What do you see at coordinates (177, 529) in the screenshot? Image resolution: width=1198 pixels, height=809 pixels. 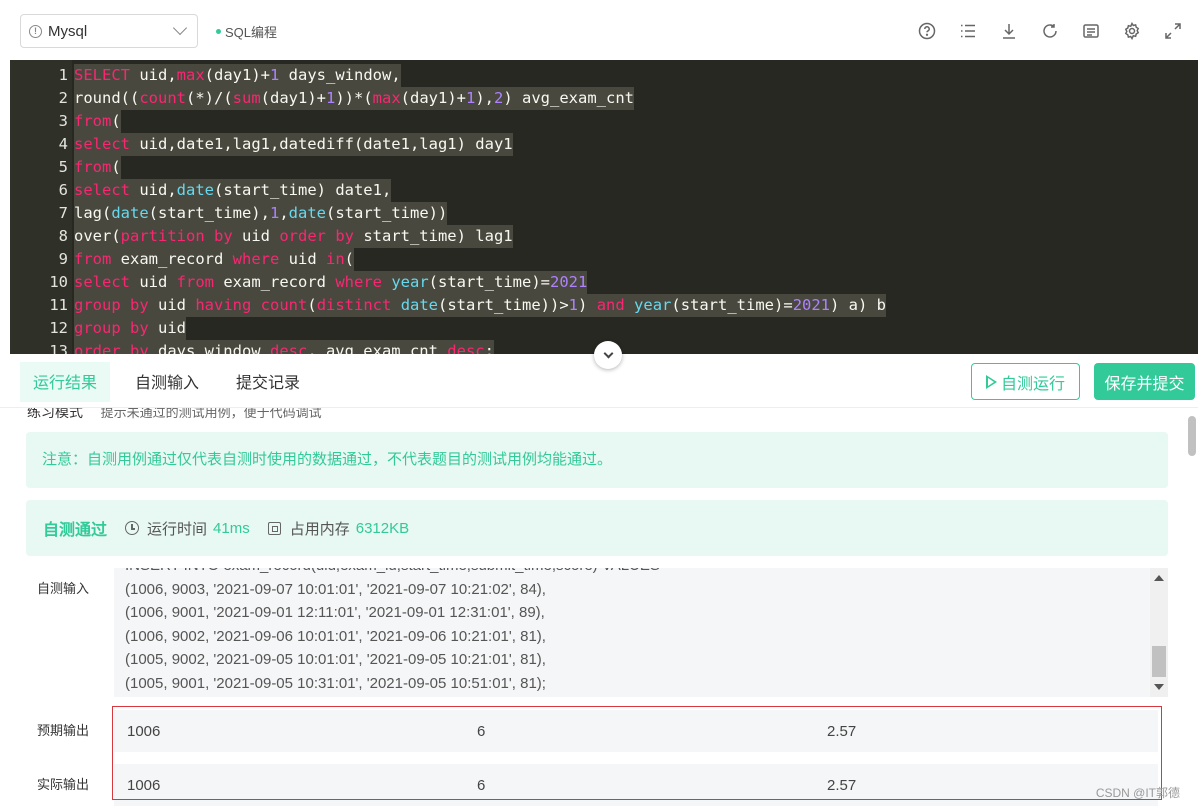 I see `run-time-label: 运行时间` at bounding box center [177, 529].